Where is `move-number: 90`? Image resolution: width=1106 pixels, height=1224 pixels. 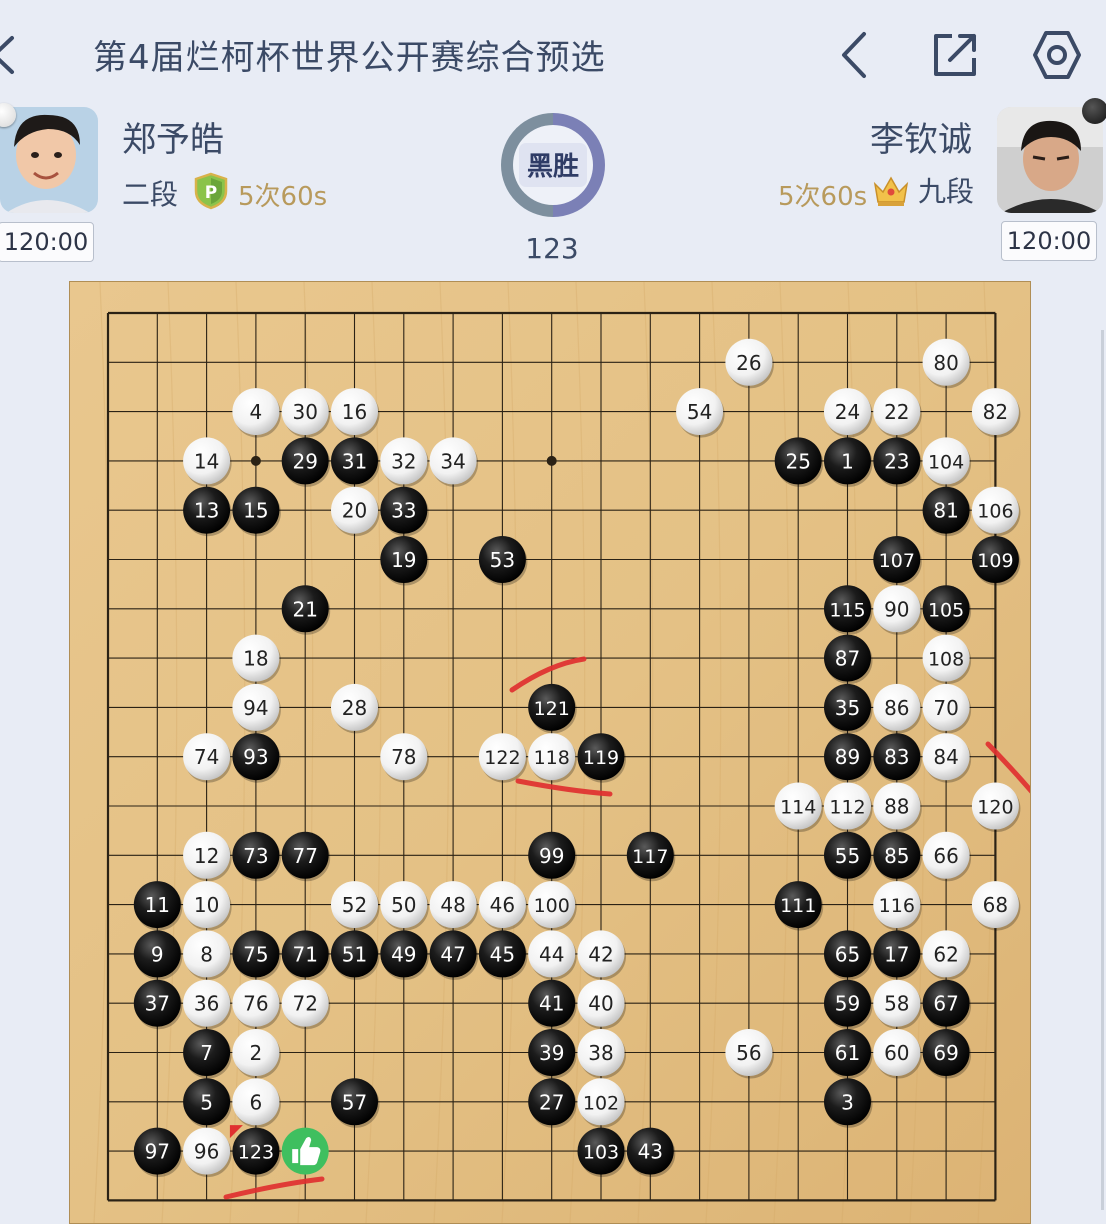
move-number: 90 is located at coordinates (896, 609).